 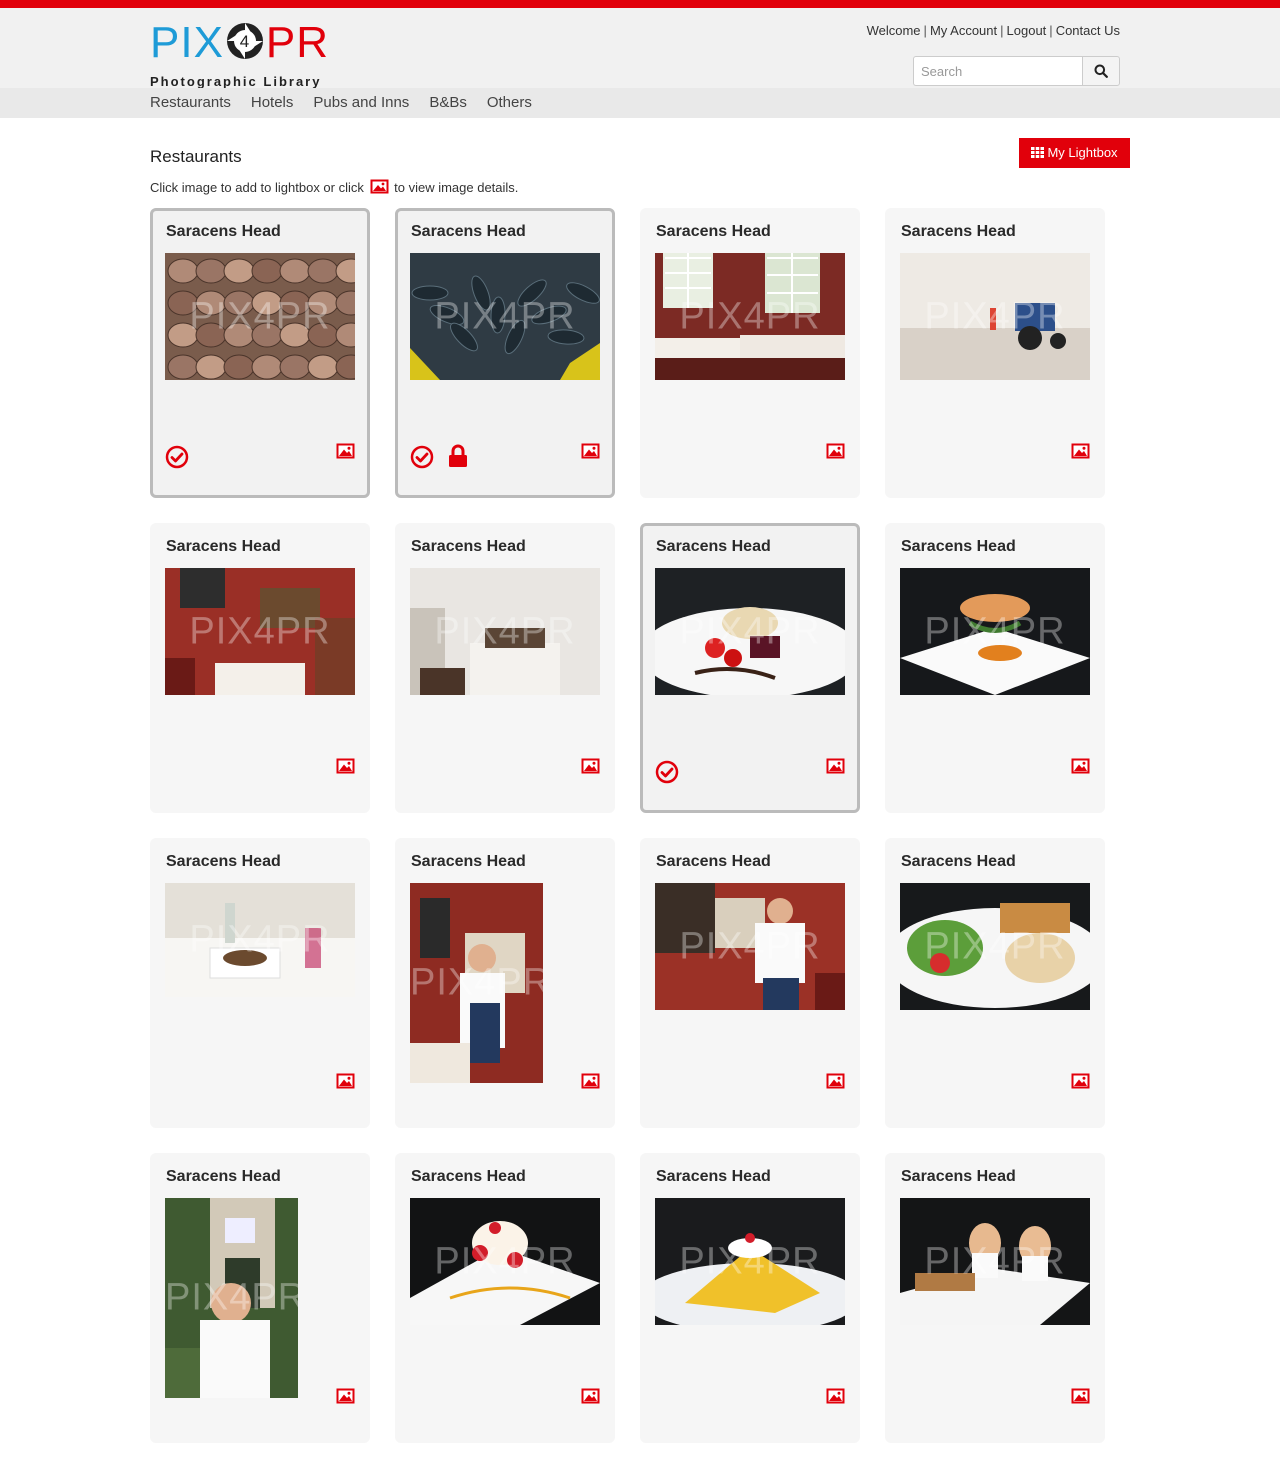 I want to click on nav-item-hotels: Hotels, so click(x=272, y=103).